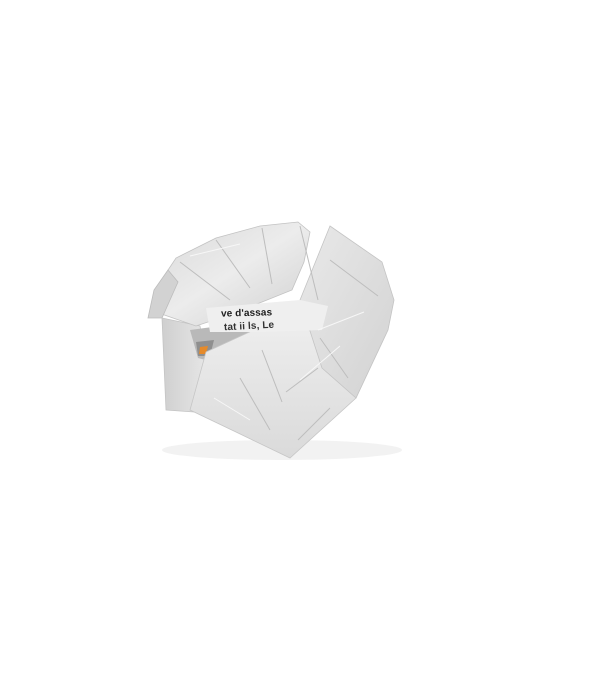 This screenshot has height=700, width=600. Describe the element at coordinates (274, 340) in the screenshot. I see `crumpled-paper-ball` at that location.